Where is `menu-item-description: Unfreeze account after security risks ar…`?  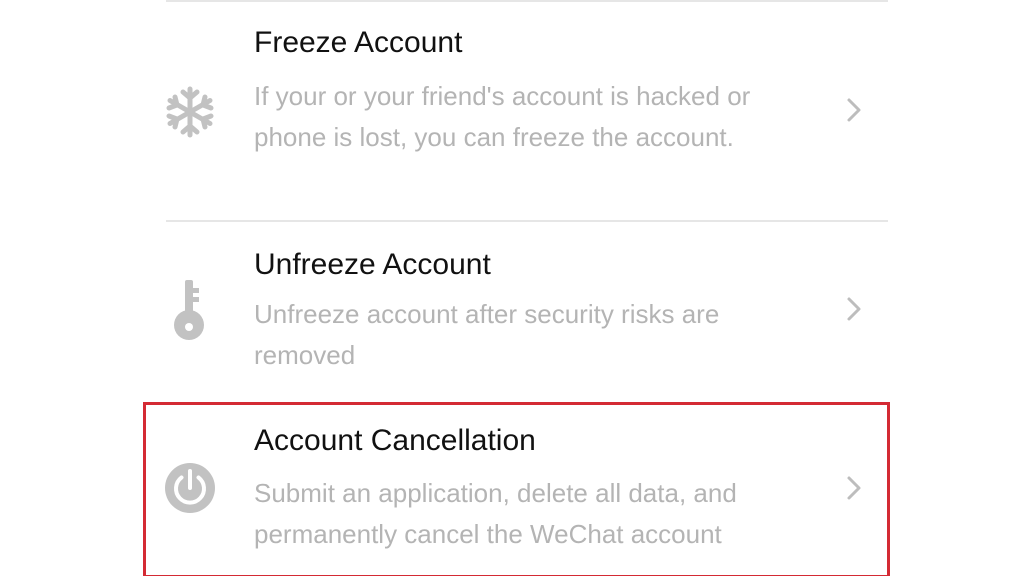 menu-item-description: Unfreeze account after security risks ar… is located at coordinates (487, 334).